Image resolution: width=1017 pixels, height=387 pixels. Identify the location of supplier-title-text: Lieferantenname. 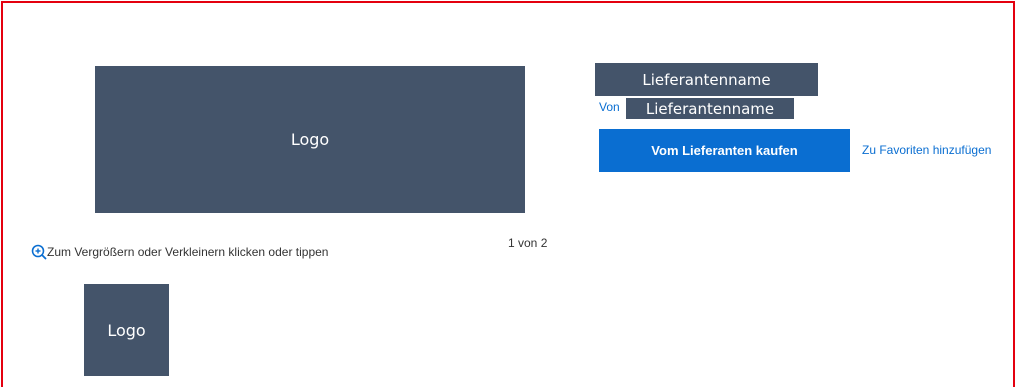
(706, 79).